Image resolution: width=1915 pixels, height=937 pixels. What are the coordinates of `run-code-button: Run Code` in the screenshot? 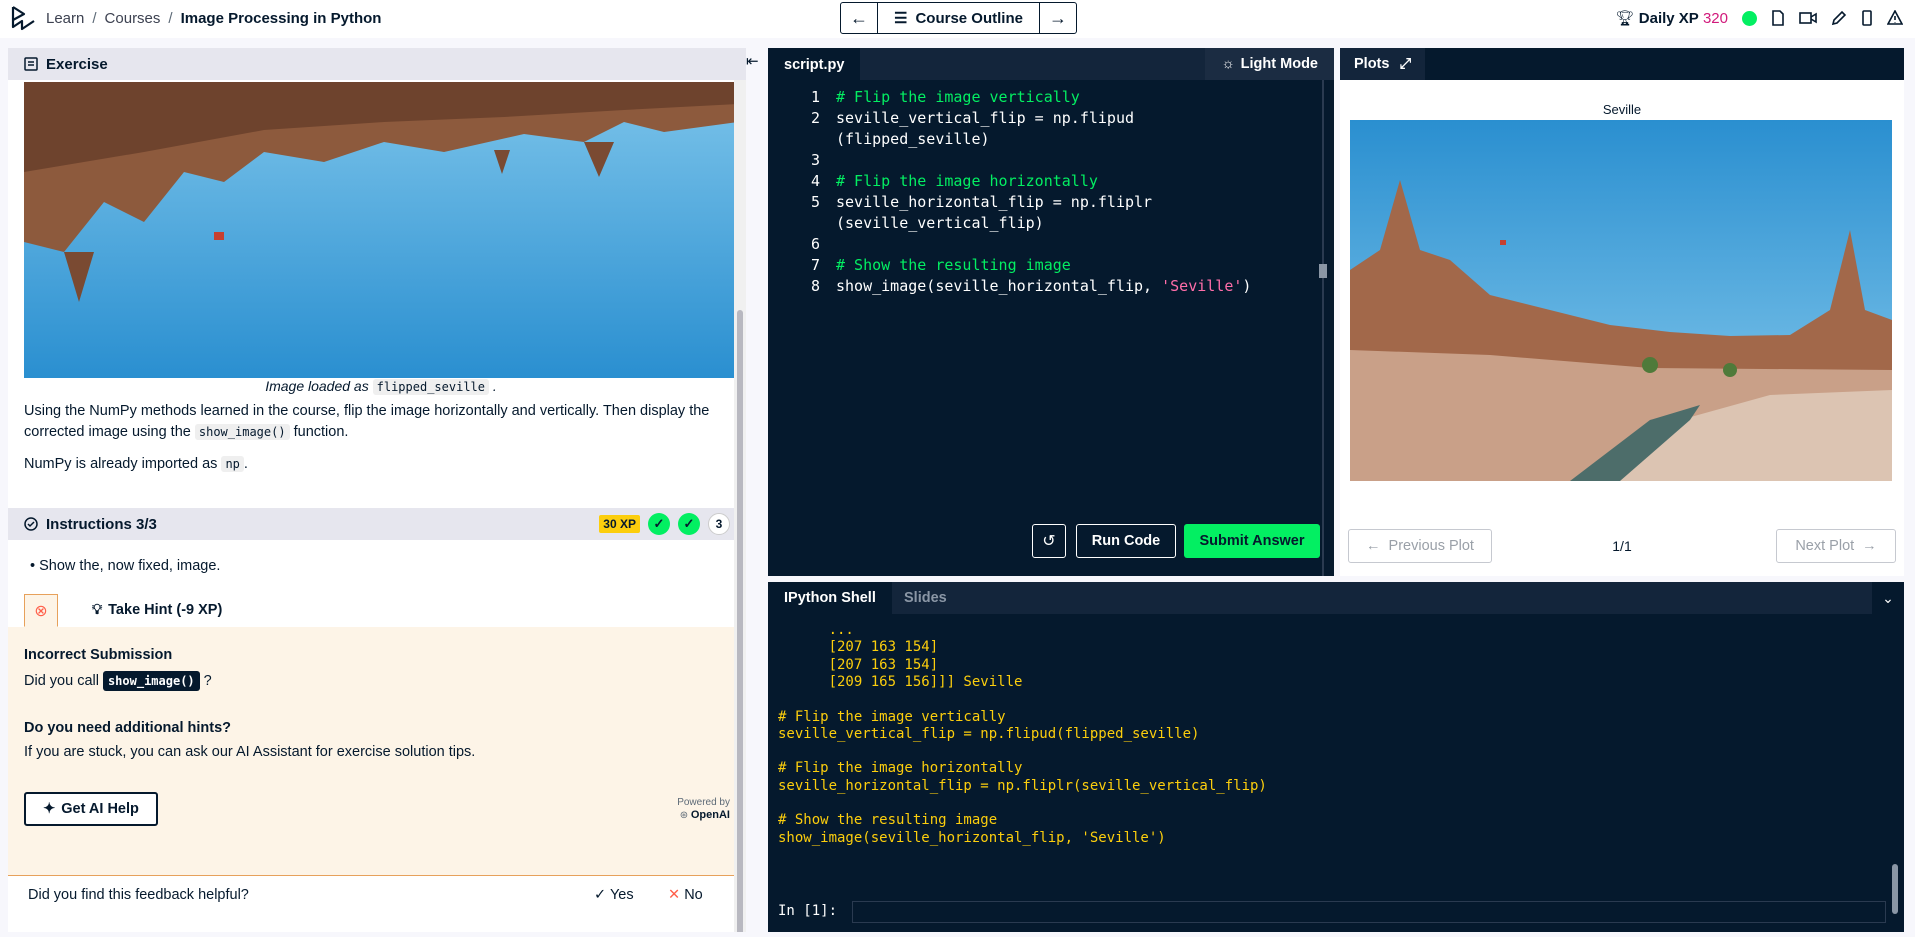 It's located at (1126, 541).